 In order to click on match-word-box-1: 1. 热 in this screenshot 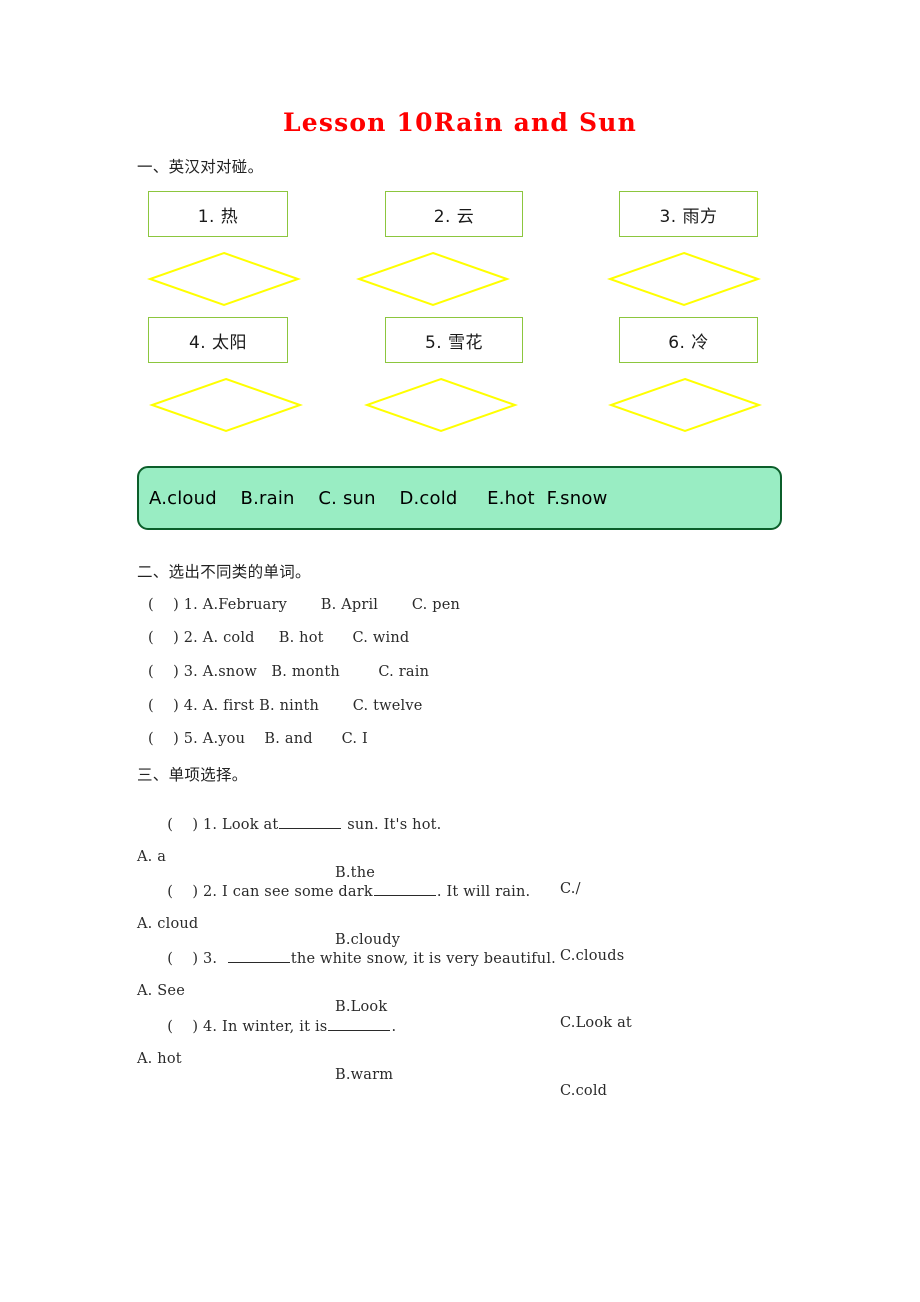, I will do `click(218, 214)`.